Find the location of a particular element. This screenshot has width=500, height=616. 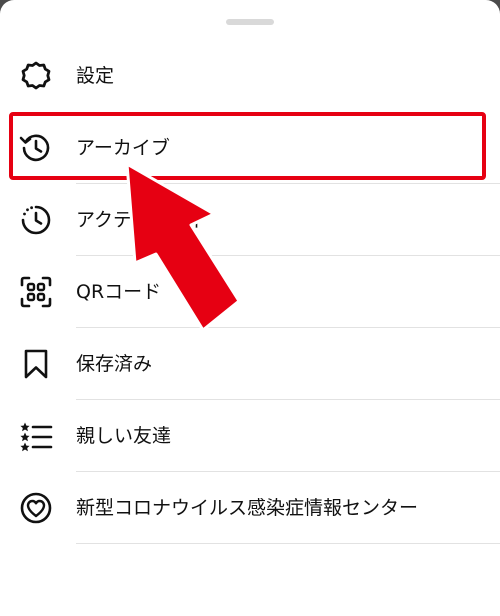

gear-icon is located at coordinates (36, 76).